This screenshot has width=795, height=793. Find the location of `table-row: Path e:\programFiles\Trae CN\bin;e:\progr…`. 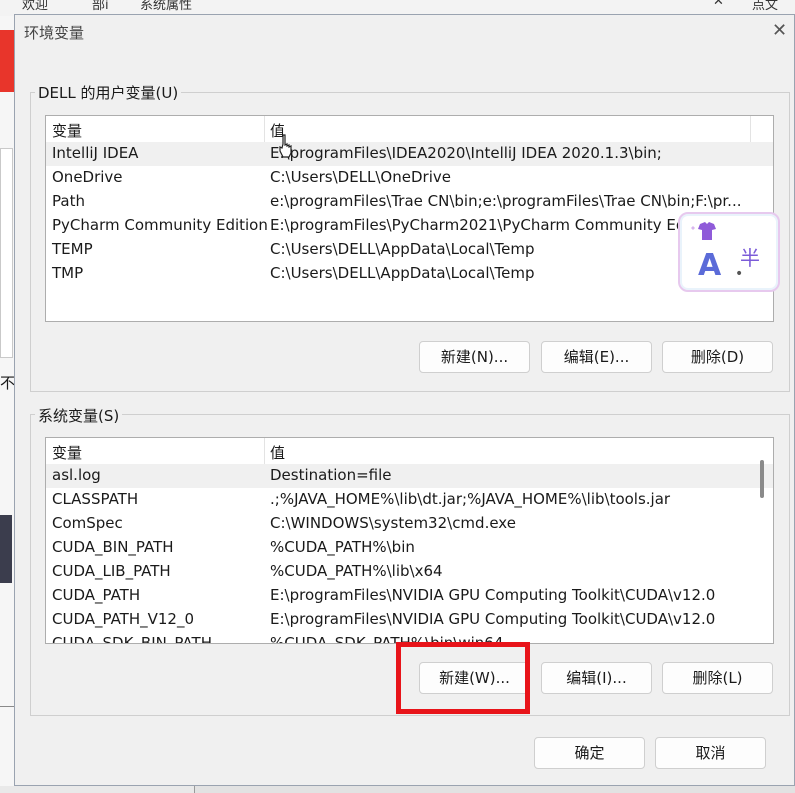

table-row: Path e:\programFiles\Trae CN\bin;e:\progr… is located at coordinates (409, 202).